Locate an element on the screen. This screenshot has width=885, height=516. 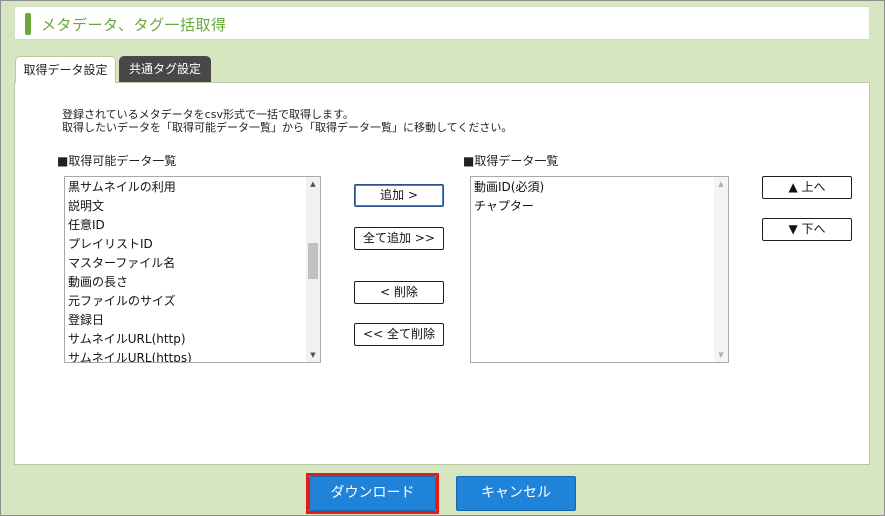
list-item: マスターファイル名 is located at coordinates (129, 263).